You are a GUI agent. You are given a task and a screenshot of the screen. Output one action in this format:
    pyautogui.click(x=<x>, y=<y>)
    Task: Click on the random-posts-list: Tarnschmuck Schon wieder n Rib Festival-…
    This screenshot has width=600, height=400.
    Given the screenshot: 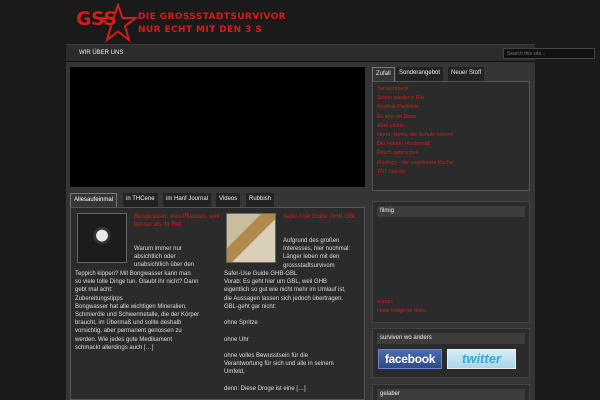 What is the action you would take?
    pyautogui.click(x=451, y=136)
    